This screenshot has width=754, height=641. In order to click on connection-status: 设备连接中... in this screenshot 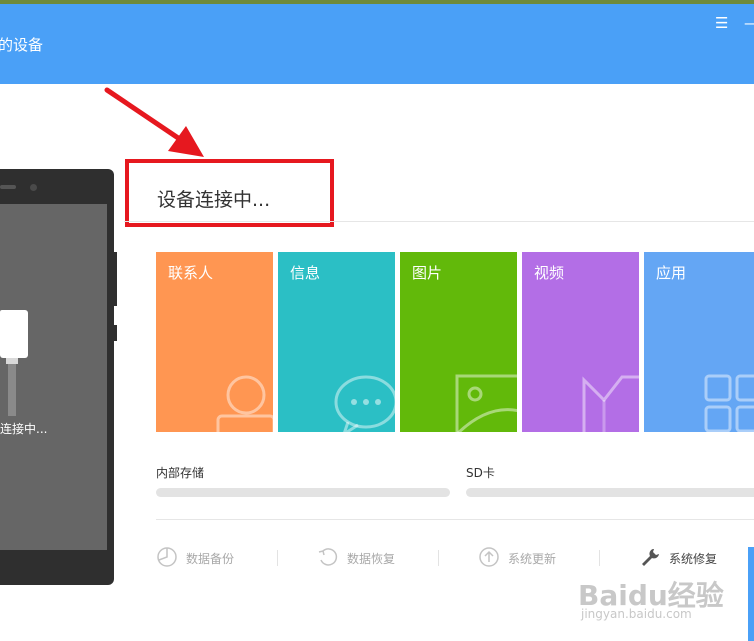, I will do `click(214, 200)`.